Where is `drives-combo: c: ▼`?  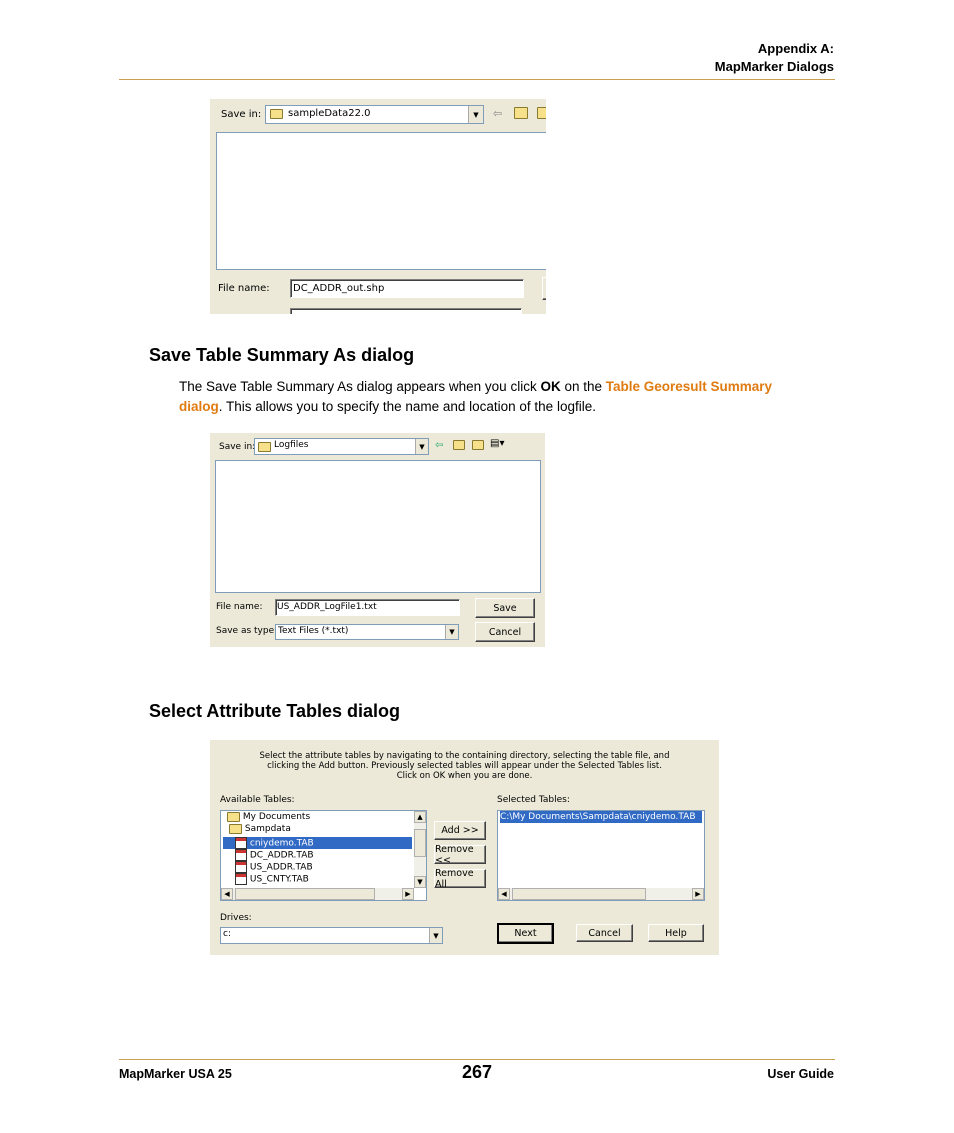
drives-combo: c: ▼ is located at coordinates (331, 935).